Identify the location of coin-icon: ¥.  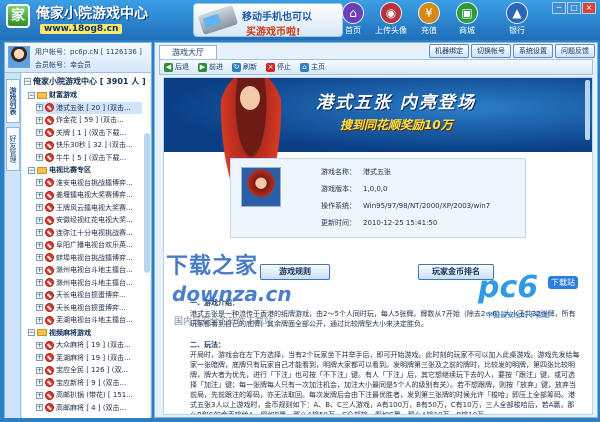
(429, 13).